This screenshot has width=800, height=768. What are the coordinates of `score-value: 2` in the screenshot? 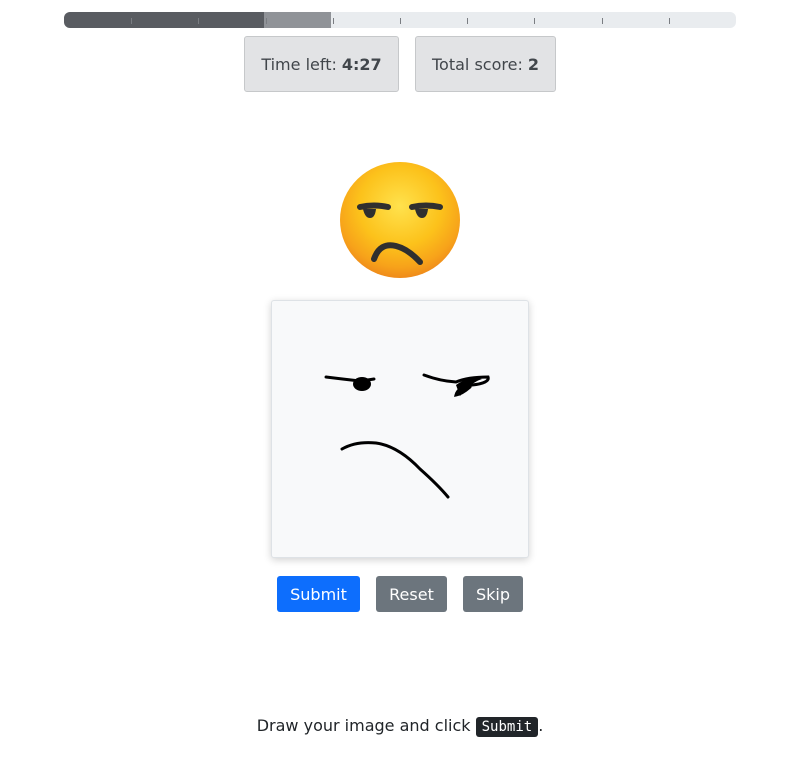 It's located at (533, 64).